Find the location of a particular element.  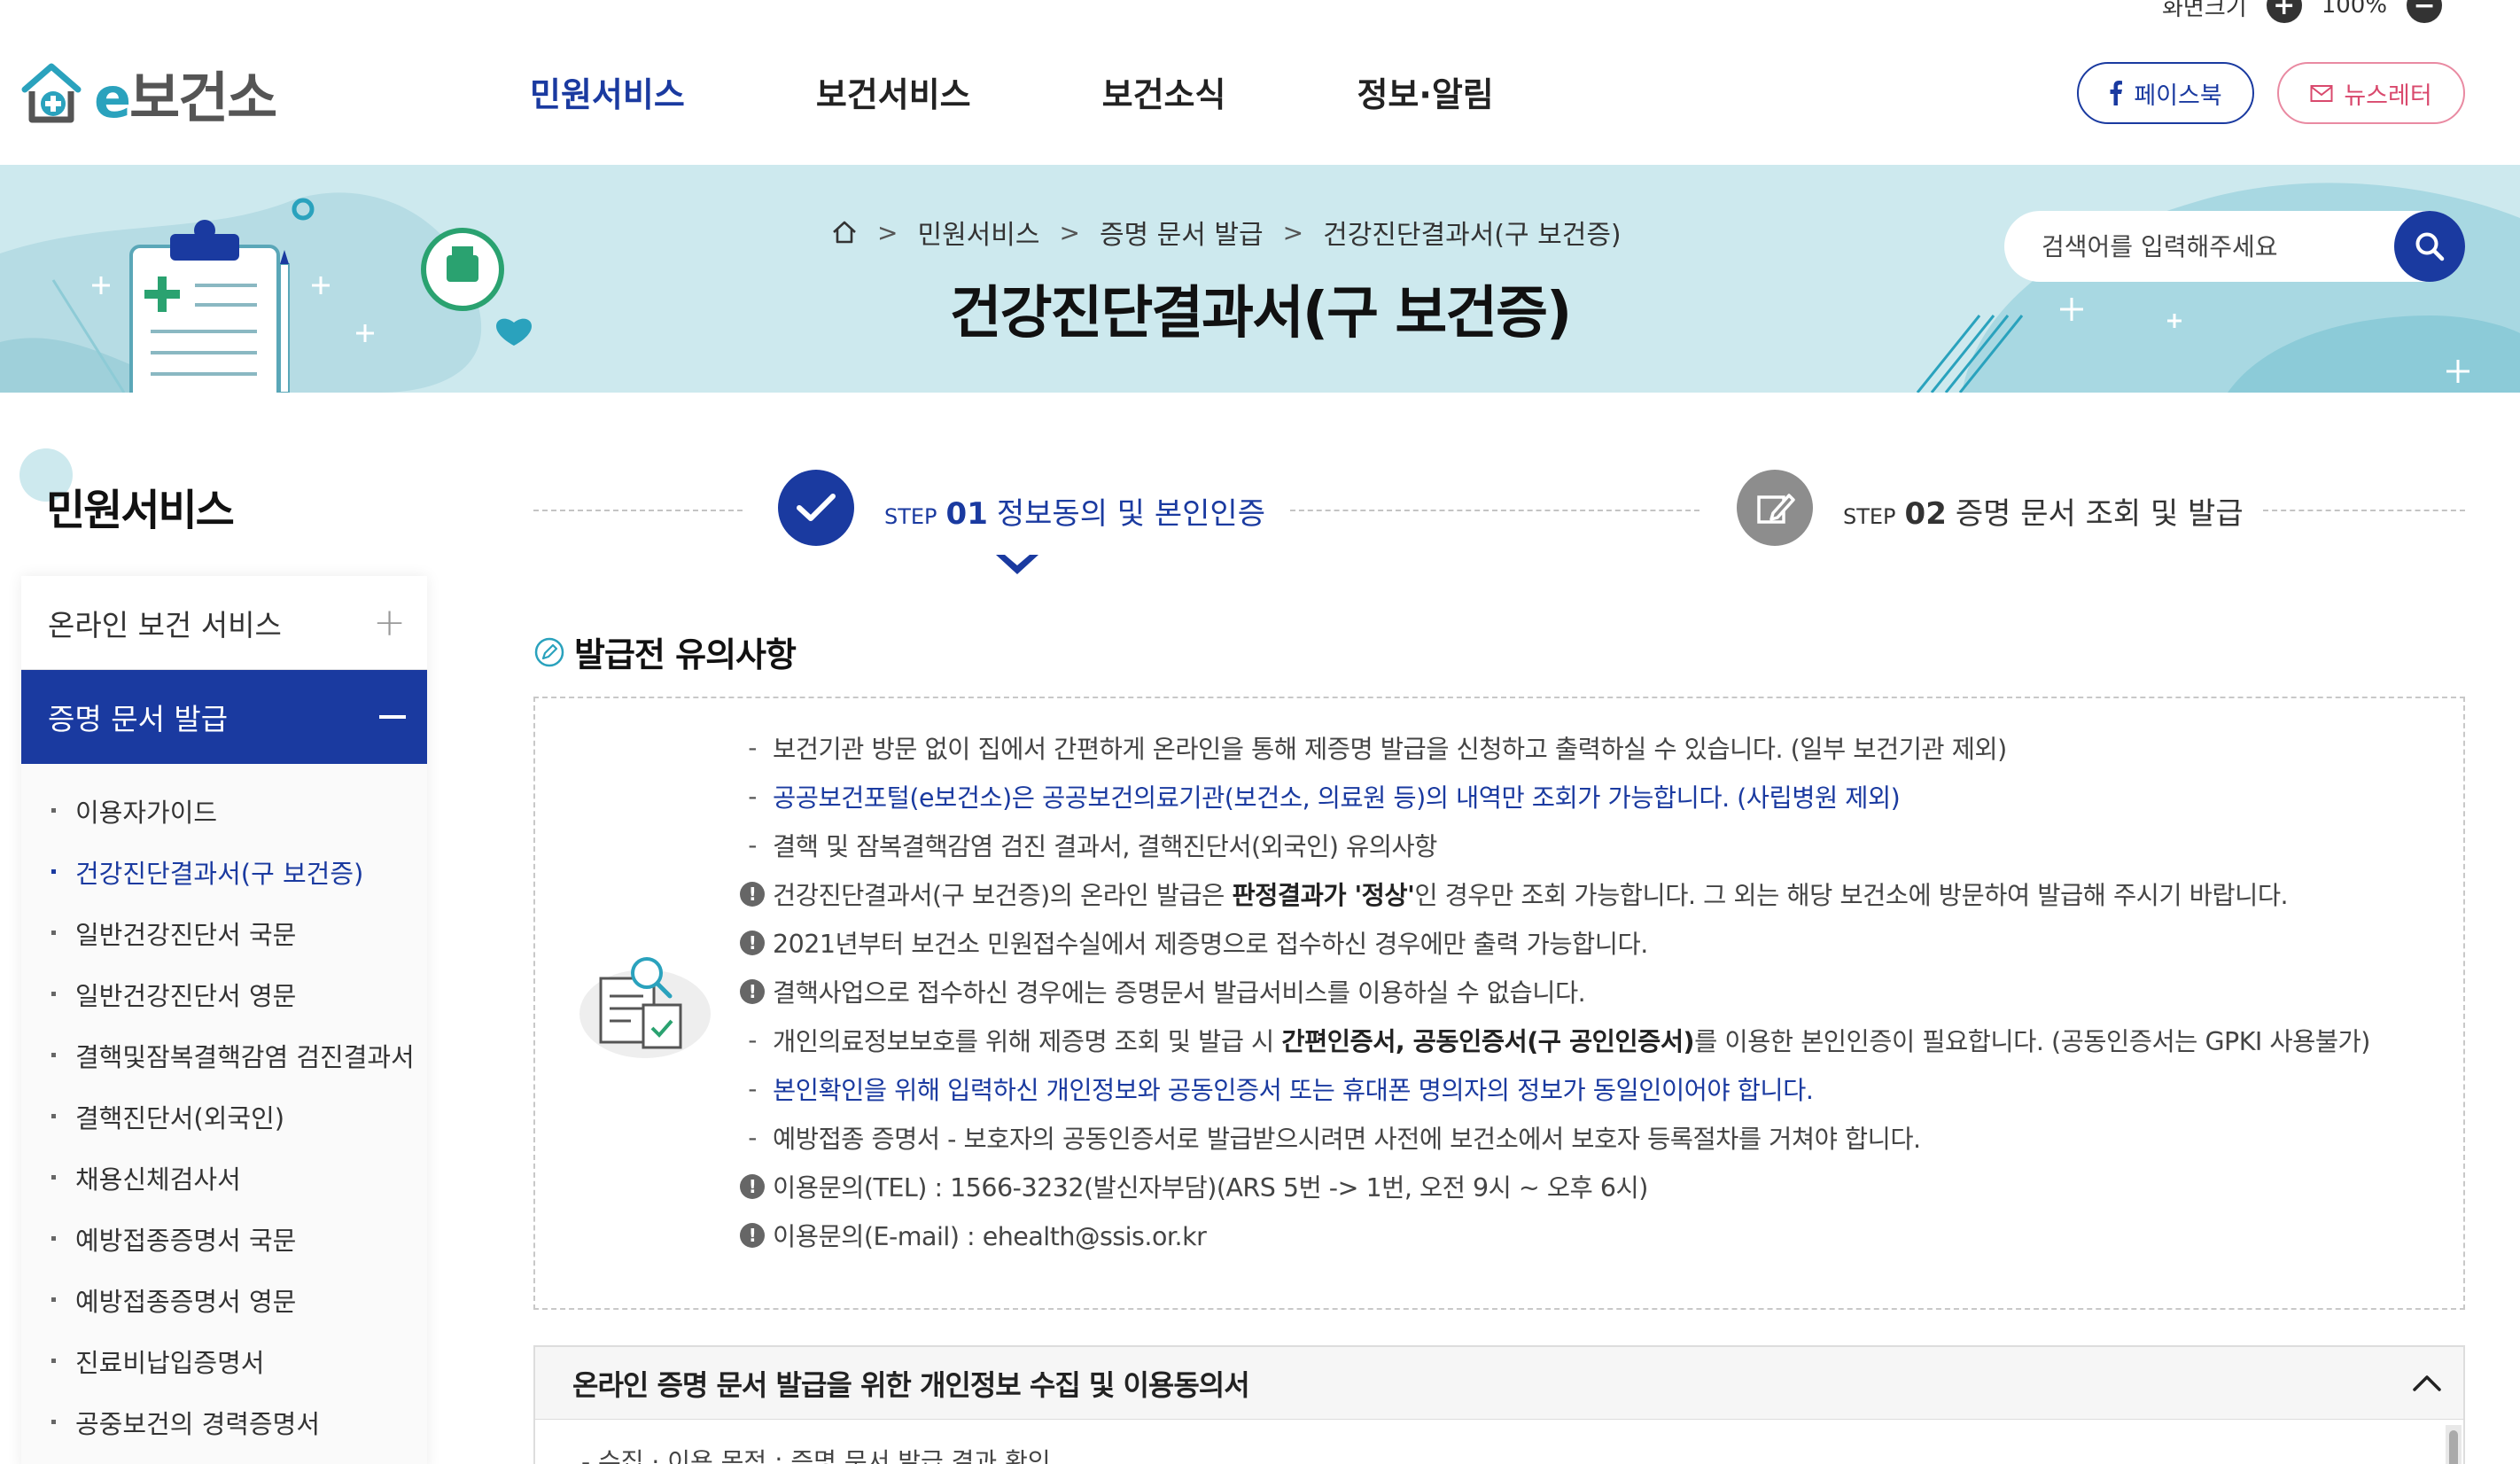

scrollbar is located at coordinates (2454, 1444).